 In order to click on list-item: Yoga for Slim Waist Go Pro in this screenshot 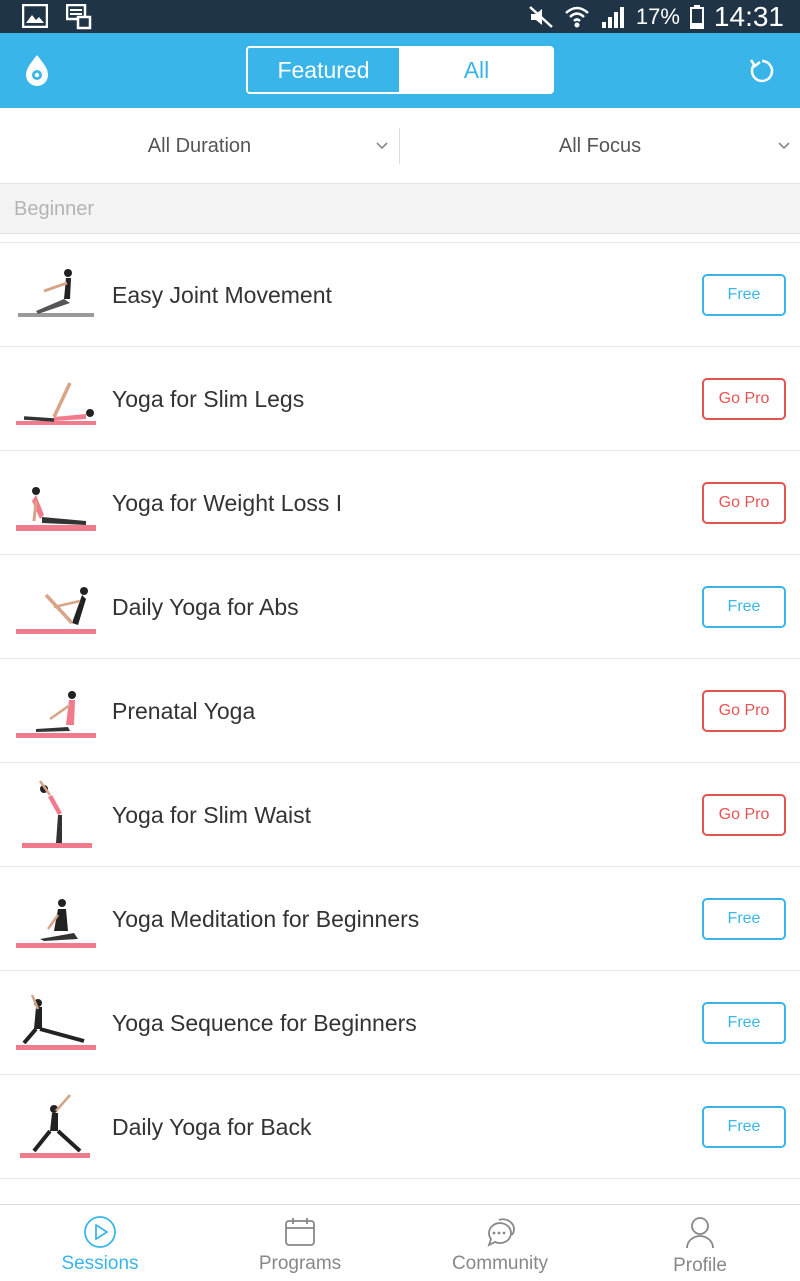, I will do `click(400, 815)`.